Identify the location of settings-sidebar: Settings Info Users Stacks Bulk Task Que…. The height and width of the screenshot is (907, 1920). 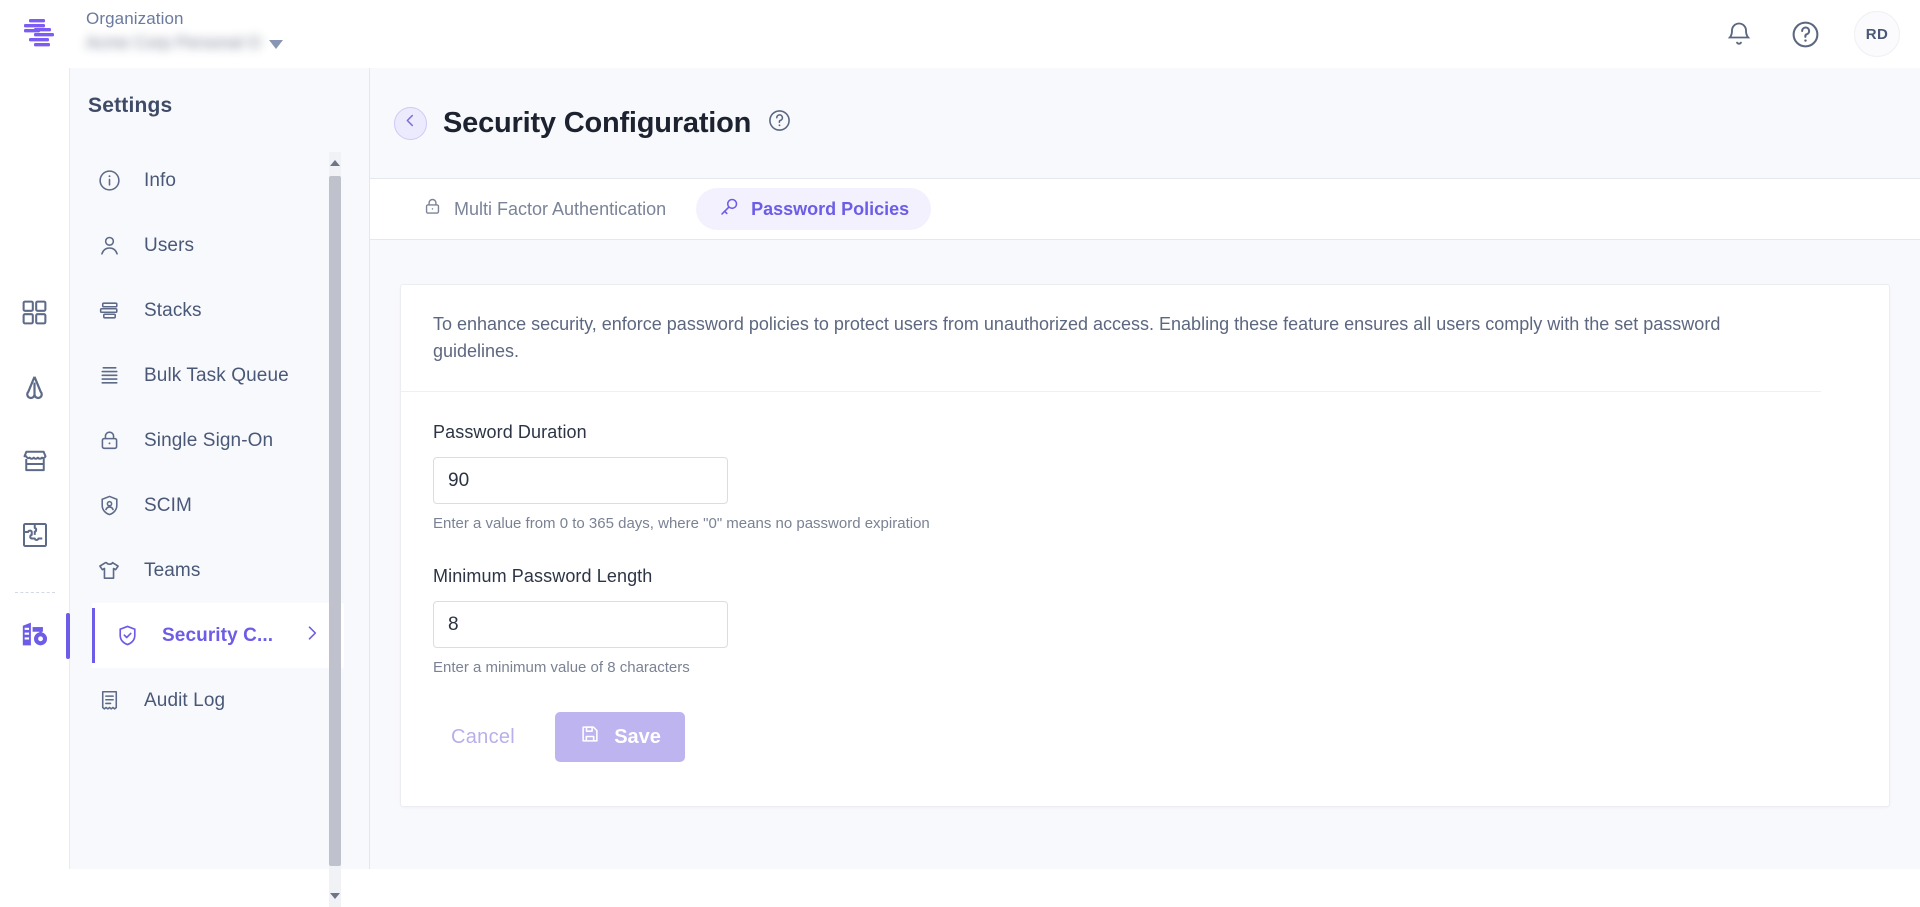
(220, 487).